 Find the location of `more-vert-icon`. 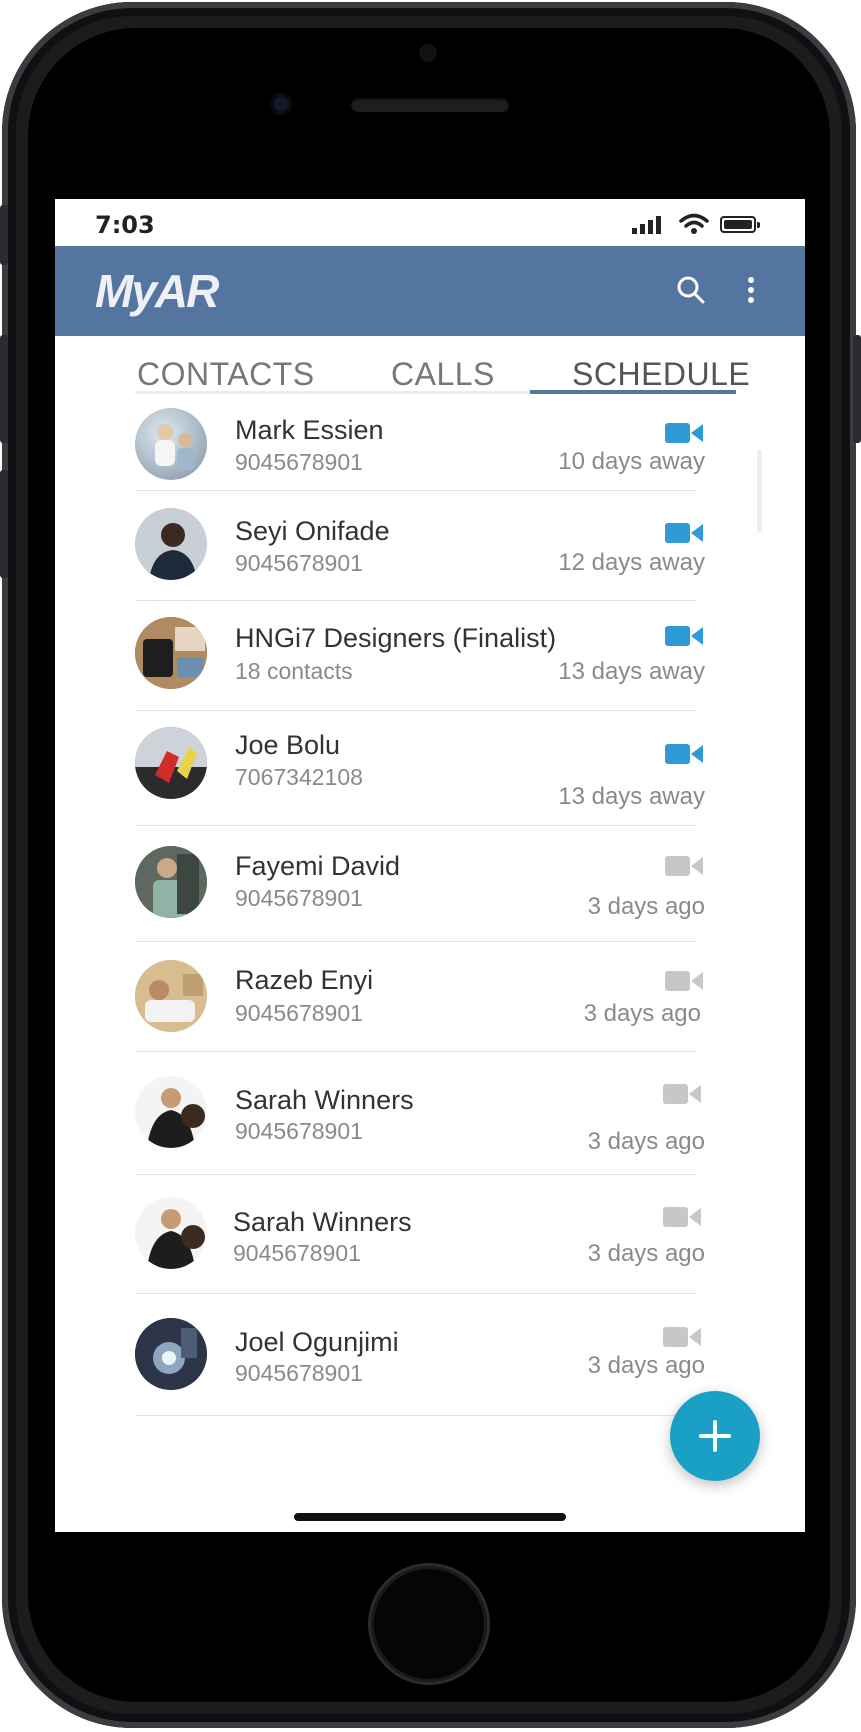

more-vert-icon is located at coordinates (751, 290).